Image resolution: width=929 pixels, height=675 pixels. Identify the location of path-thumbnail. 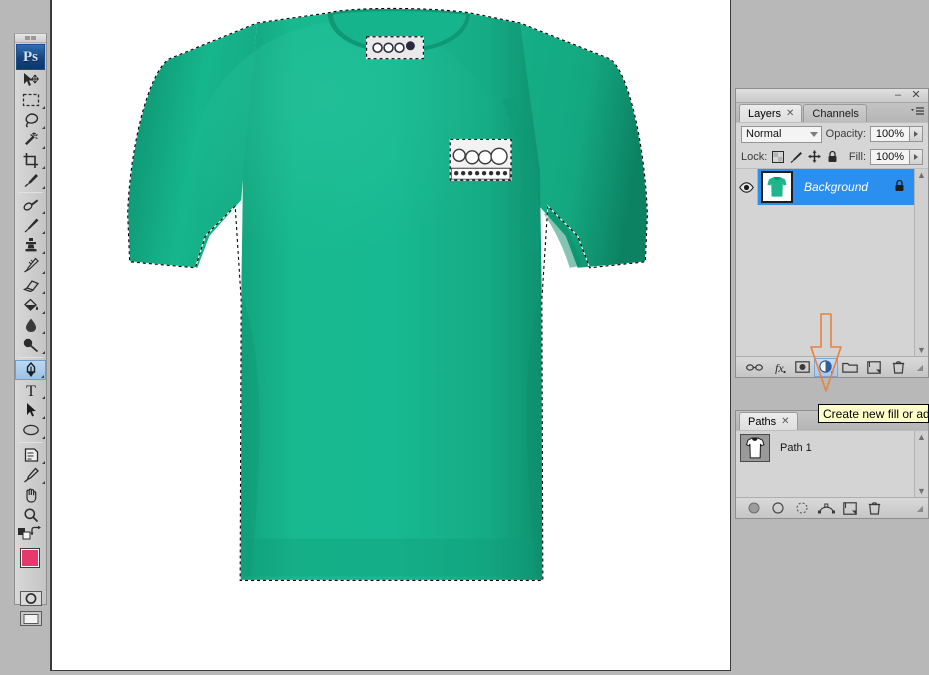
(755, 448).